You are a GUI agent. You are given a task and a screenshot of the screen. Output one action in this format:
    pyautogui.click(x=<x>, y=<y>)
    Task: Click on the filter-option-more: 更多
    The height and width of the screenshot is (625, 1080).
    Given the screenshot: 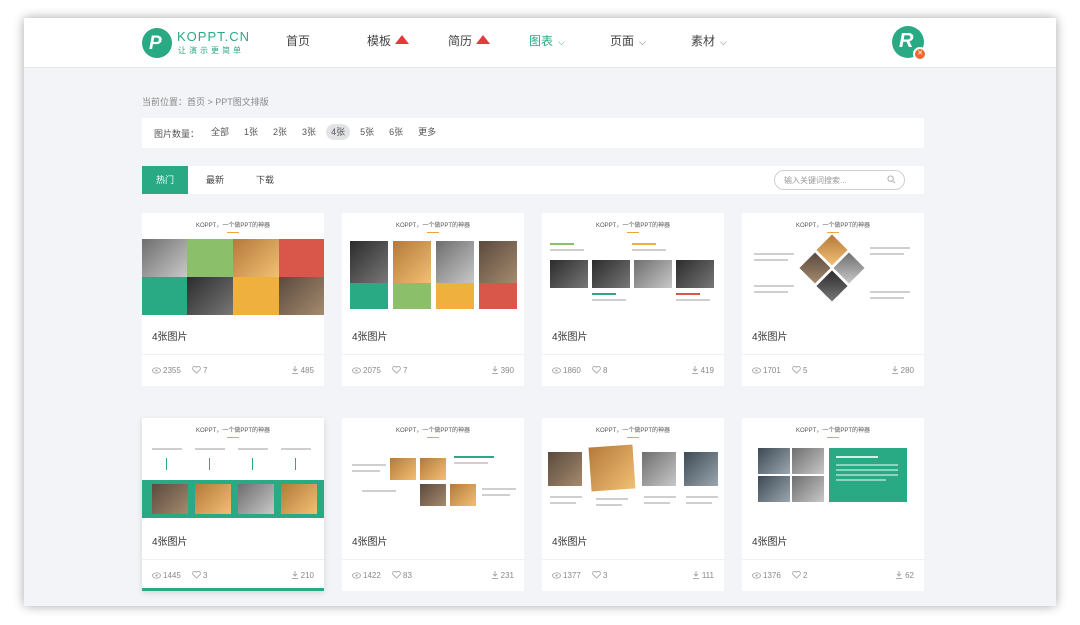 What is the action you would take?
    pyautogui.click(x=427, y=132)
    